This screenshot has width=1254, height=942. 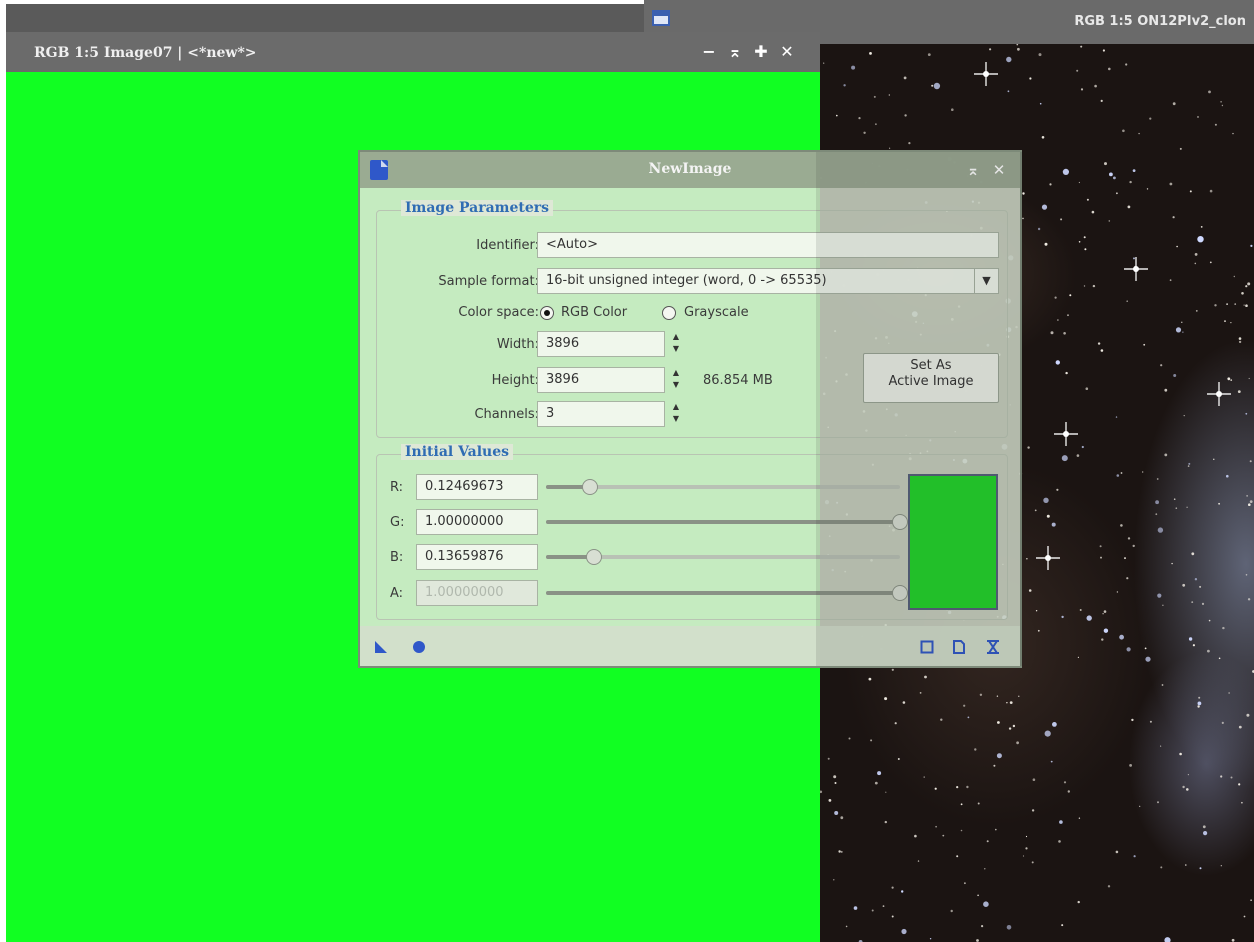 What do you see at coordinates (413, 52) in the screenshot?
I see `main-window-titlebar: RGB 1:5 Image07 | <*new*> − ⌅ ✚ ✕` at bounding box center [413, 52].